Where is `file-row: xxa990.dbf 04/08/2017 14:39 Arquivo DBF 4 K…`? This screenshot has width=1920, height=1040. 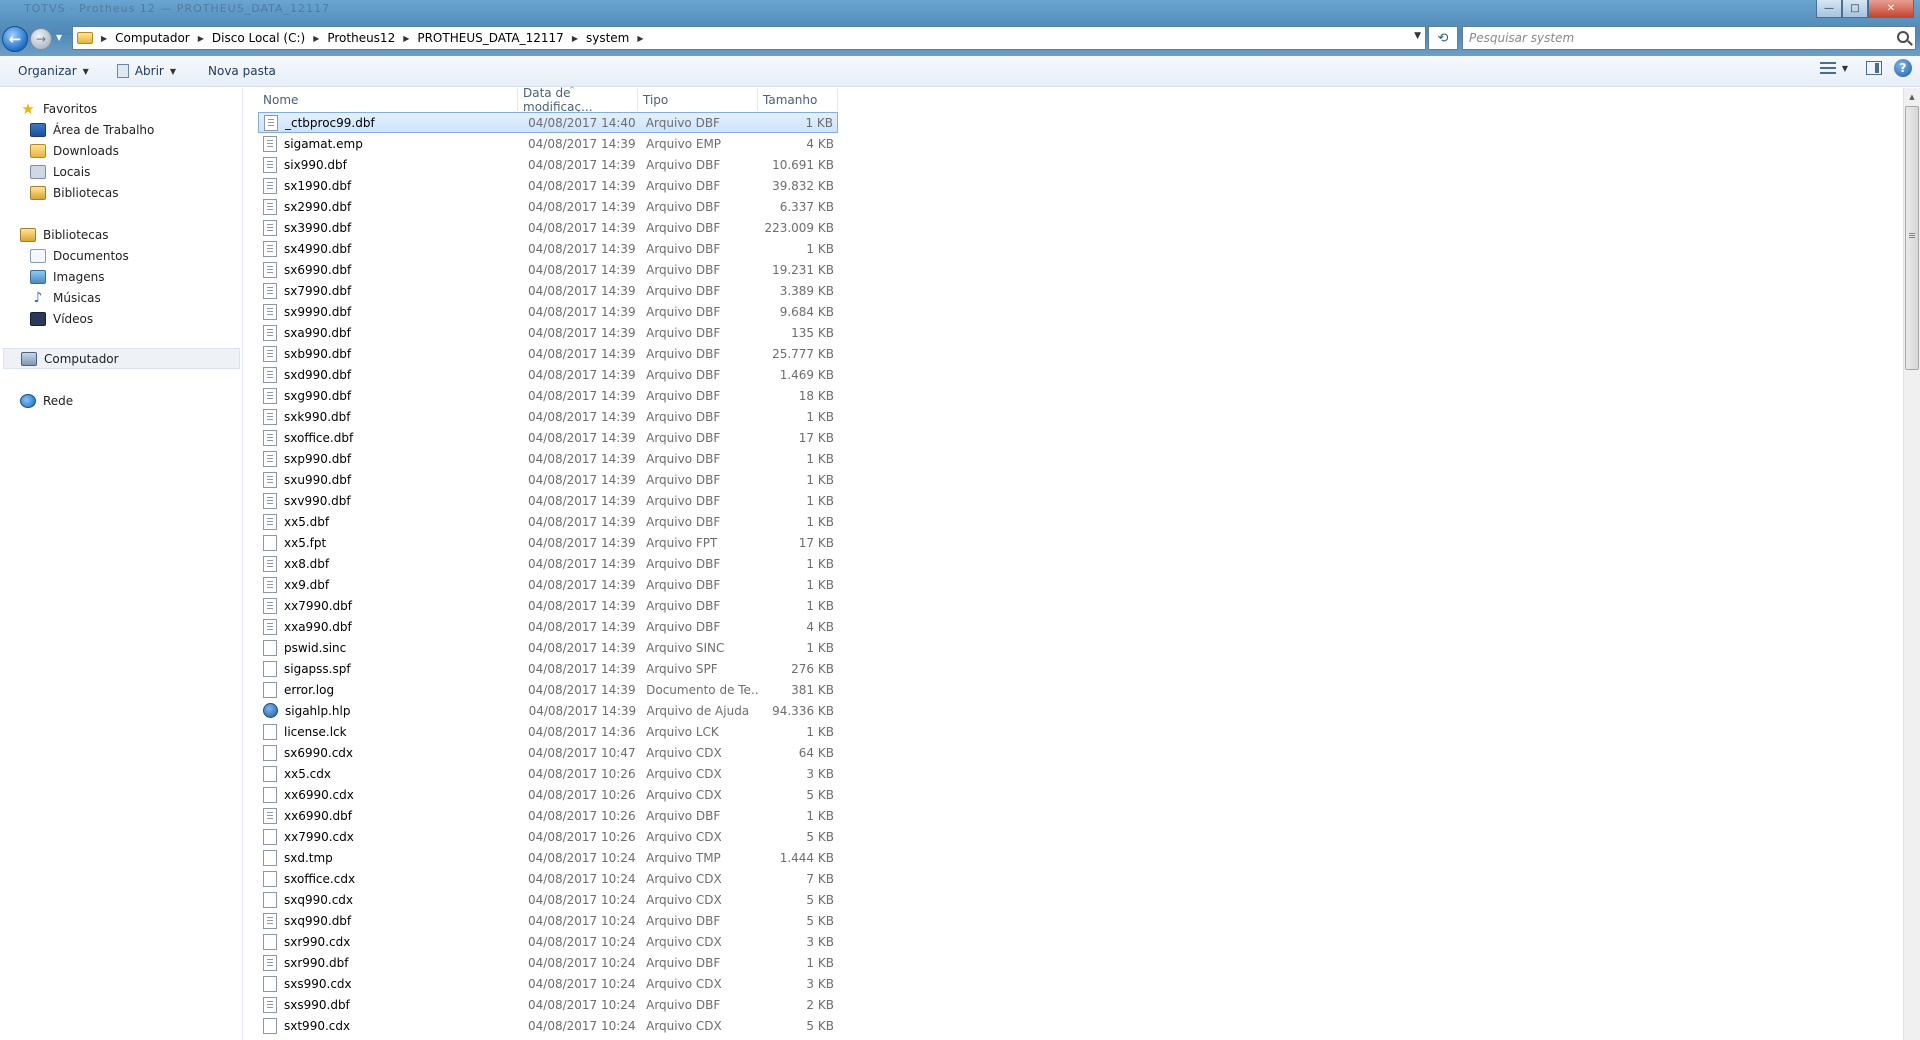
file-row: xxa990.dbf 04/08/2017 14:39 Arquivo DBF 4 K… is located at coordinates (548, 626).